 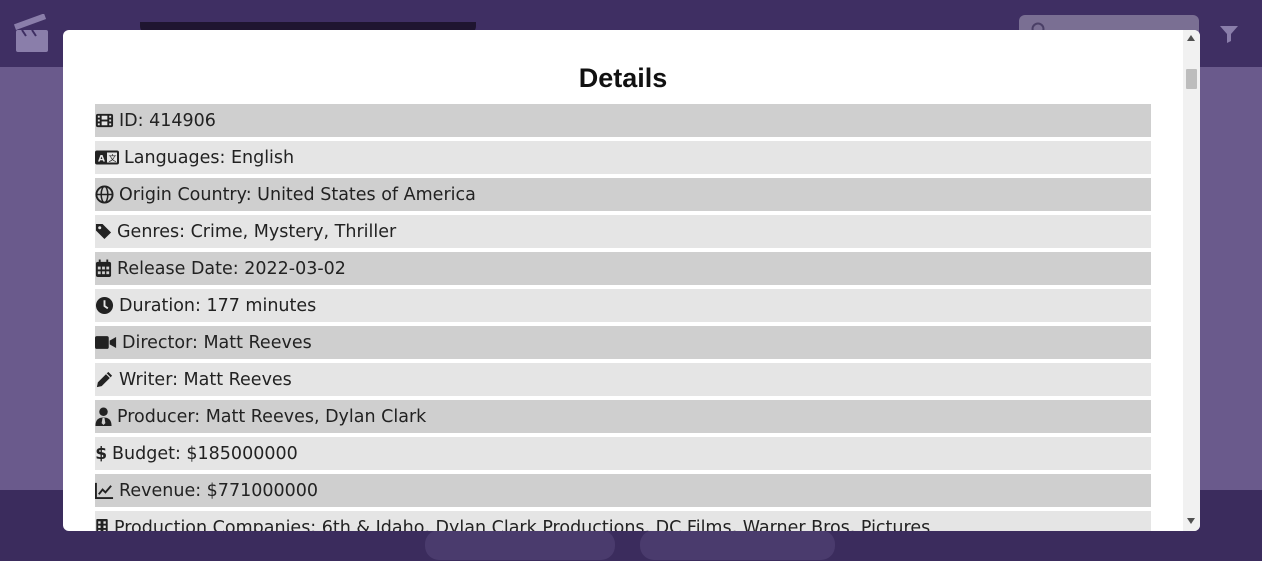 I want to click on scroll-up-arrow-icon, so click(x=1191, y=38).